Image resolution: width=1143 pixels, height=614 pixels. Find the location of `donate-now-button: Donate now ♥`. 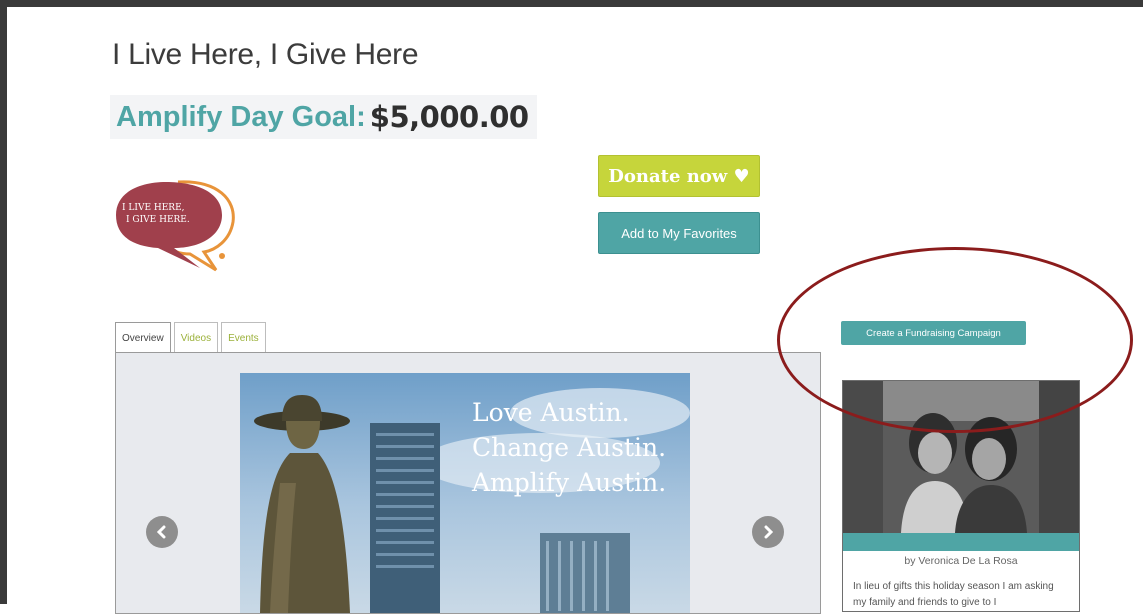

donate-now-button: Donate now ♥ is located at coordinates (679, 176).